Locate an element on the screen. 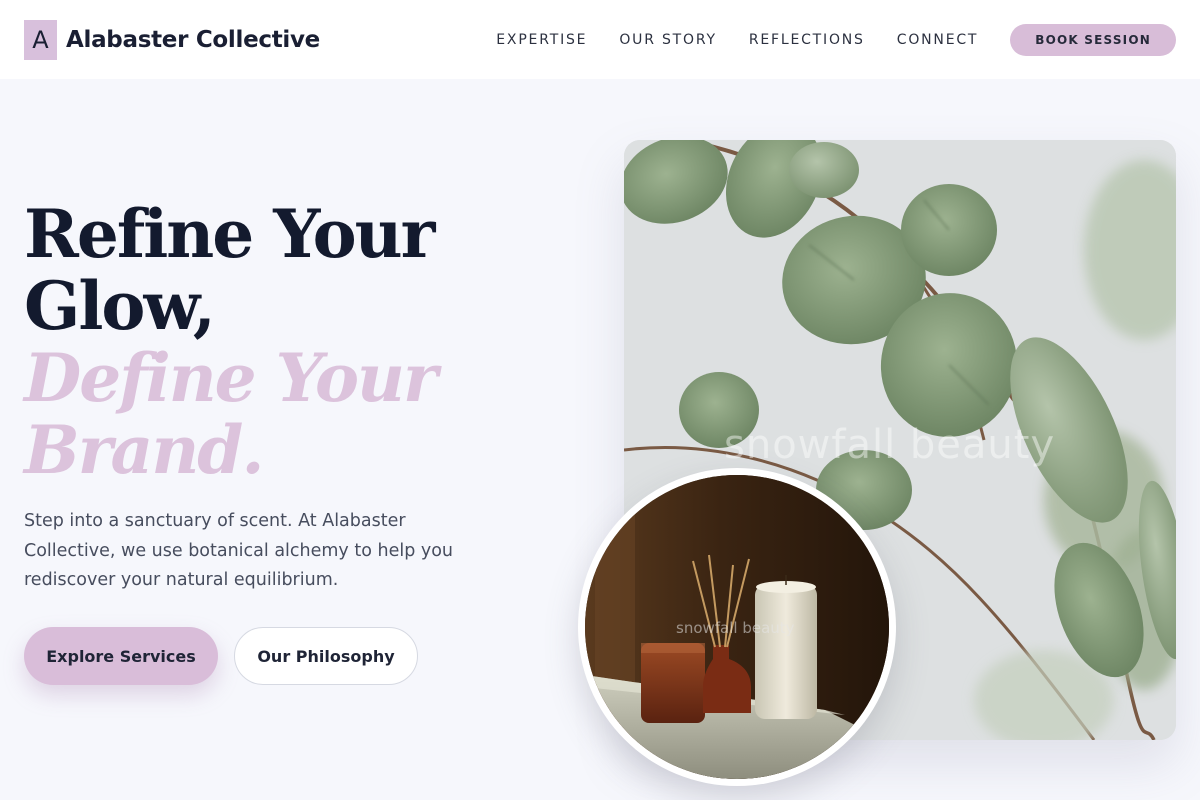  nav-our-story: OUR STORY is located at coordinates (668, 40).